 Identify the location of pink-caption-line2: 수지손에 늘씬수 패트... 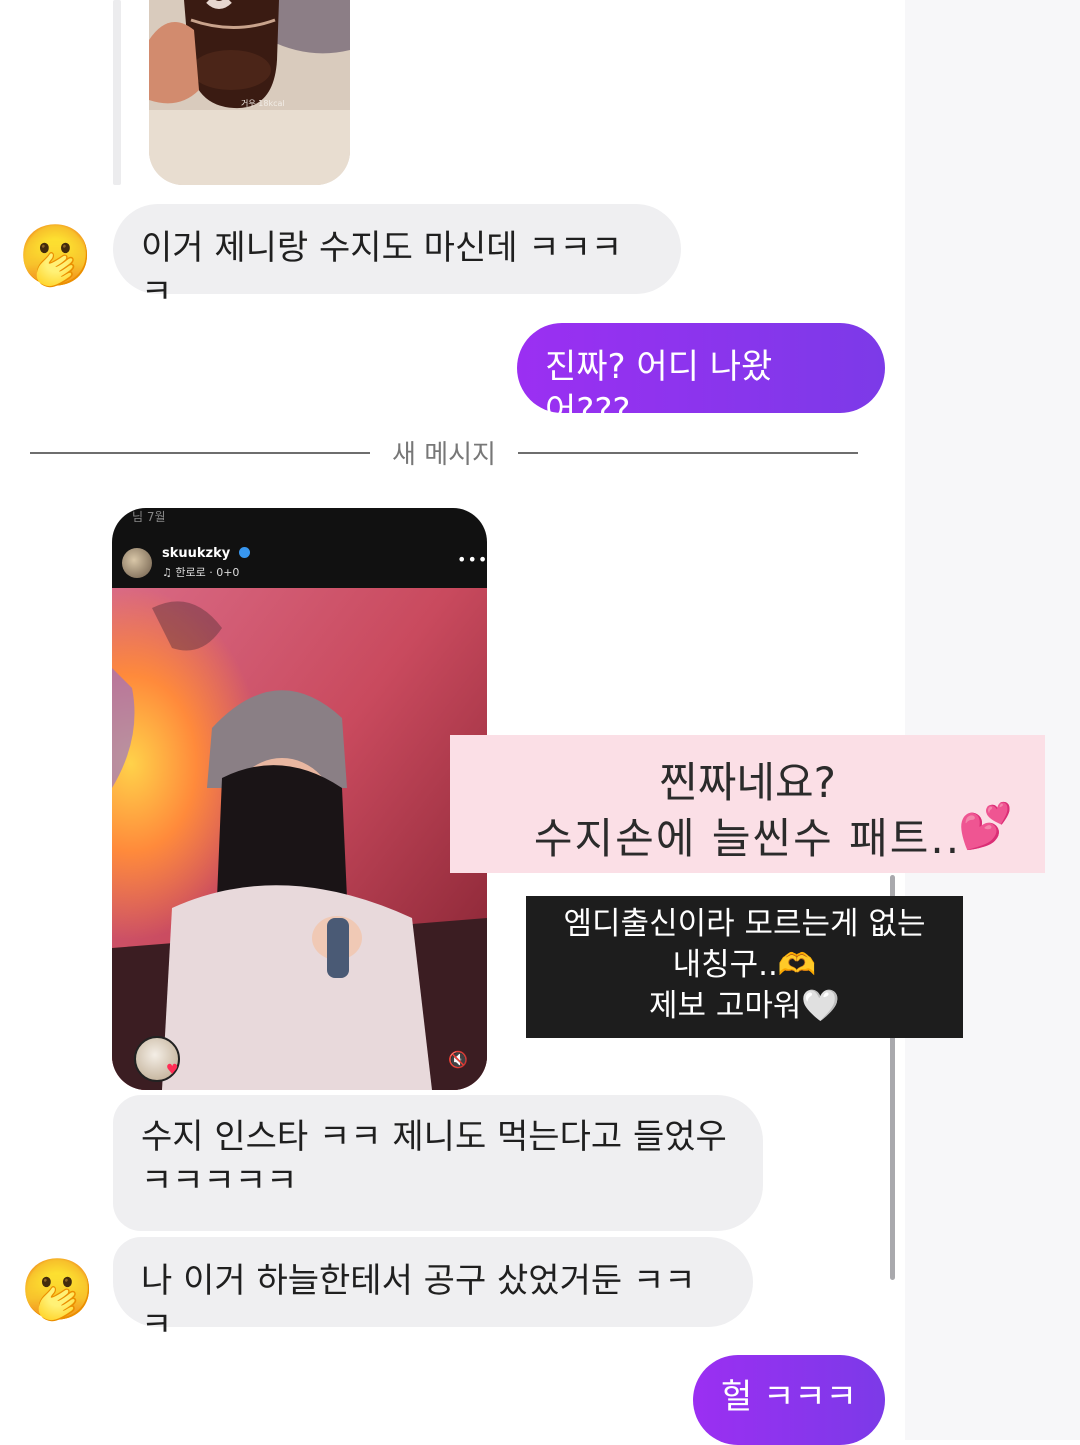
(747, 838).